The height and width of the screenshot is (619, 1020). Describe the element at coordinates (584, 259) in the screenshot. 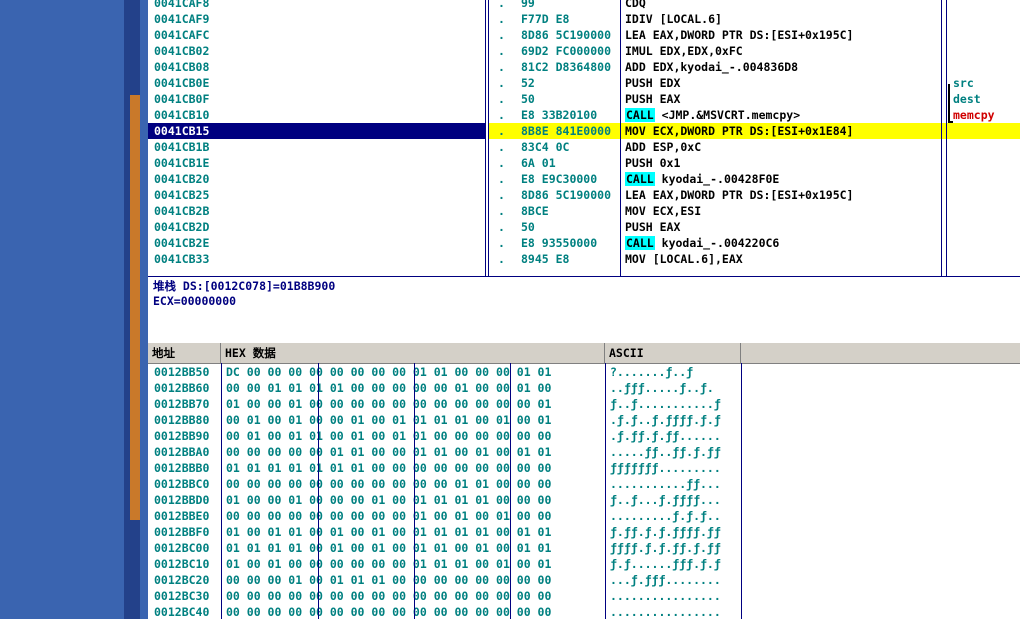

I see `disasm-row: 0041CB33. 8945 E8 MOV [LOCAL.6],EAX` at that location.